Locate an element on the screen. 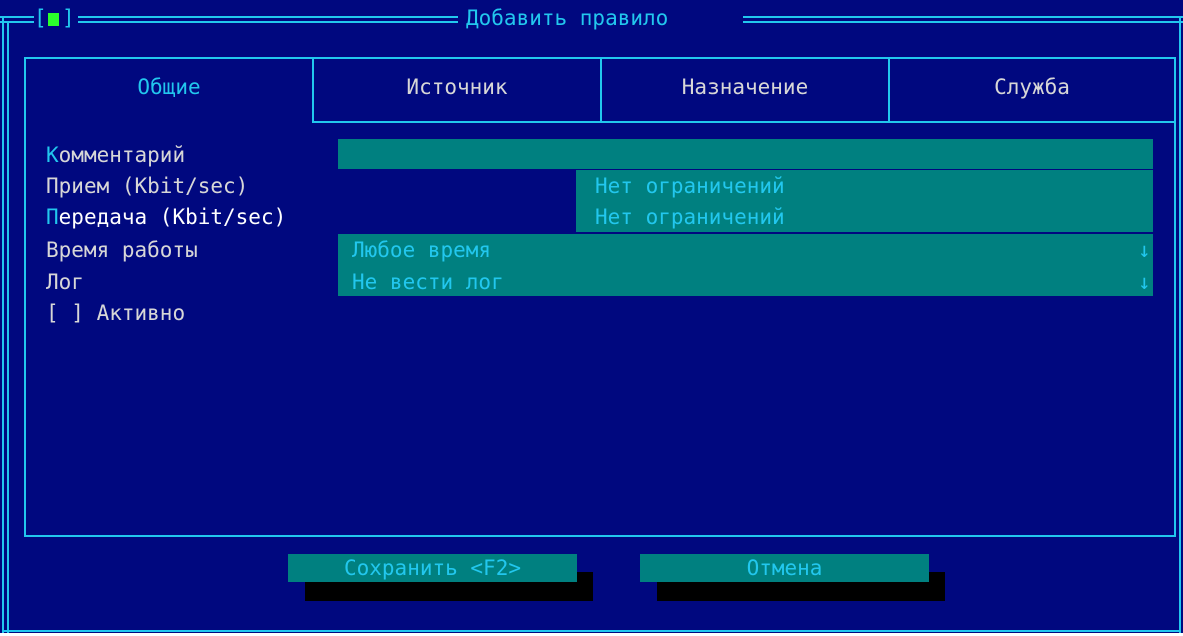 This screenshot has height=636, width=1183. transmit-label: Передача (Kbit/sec) is located at coordinates (166, 217).